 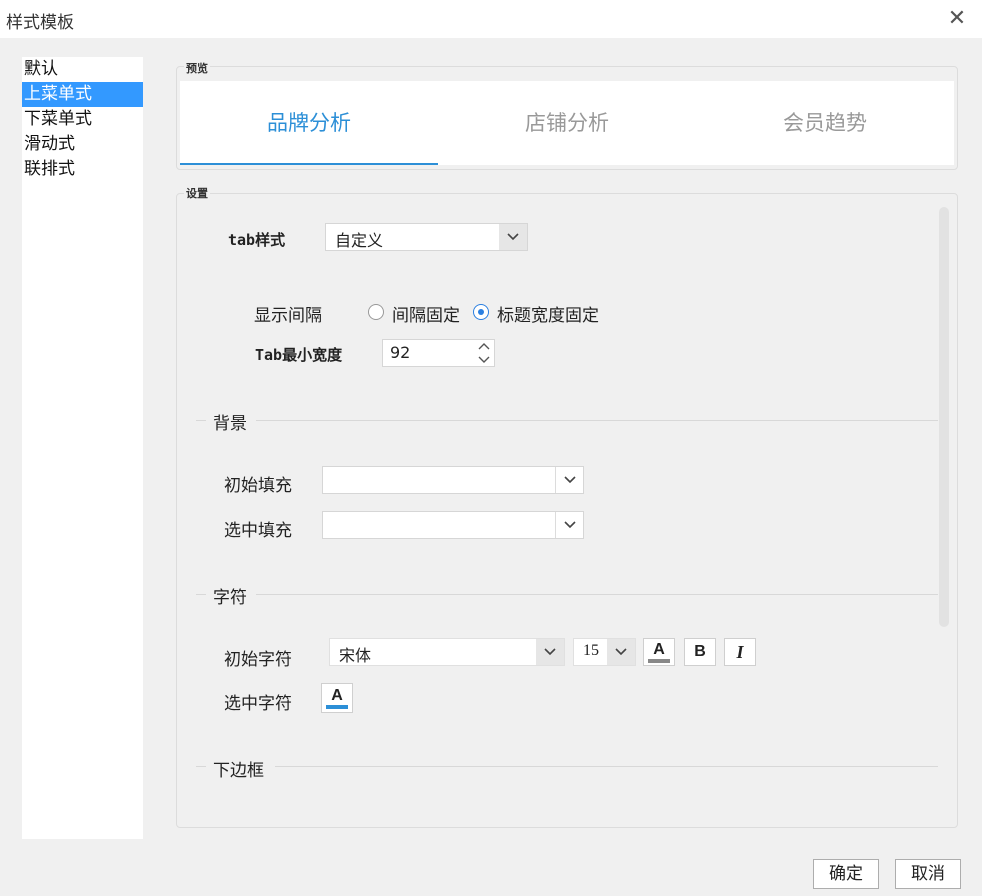 What do you see at coordinates (400, 352) in the screenshot?
I see `tab-min-width-value: 92` at bounding box center [400, 352].